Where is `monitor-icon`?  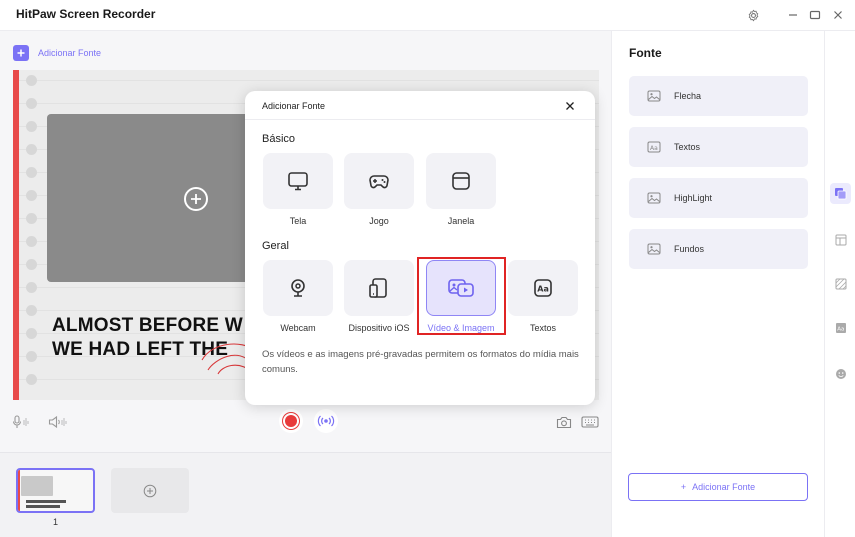 monitor-icon is located at coordinates (298, 181).